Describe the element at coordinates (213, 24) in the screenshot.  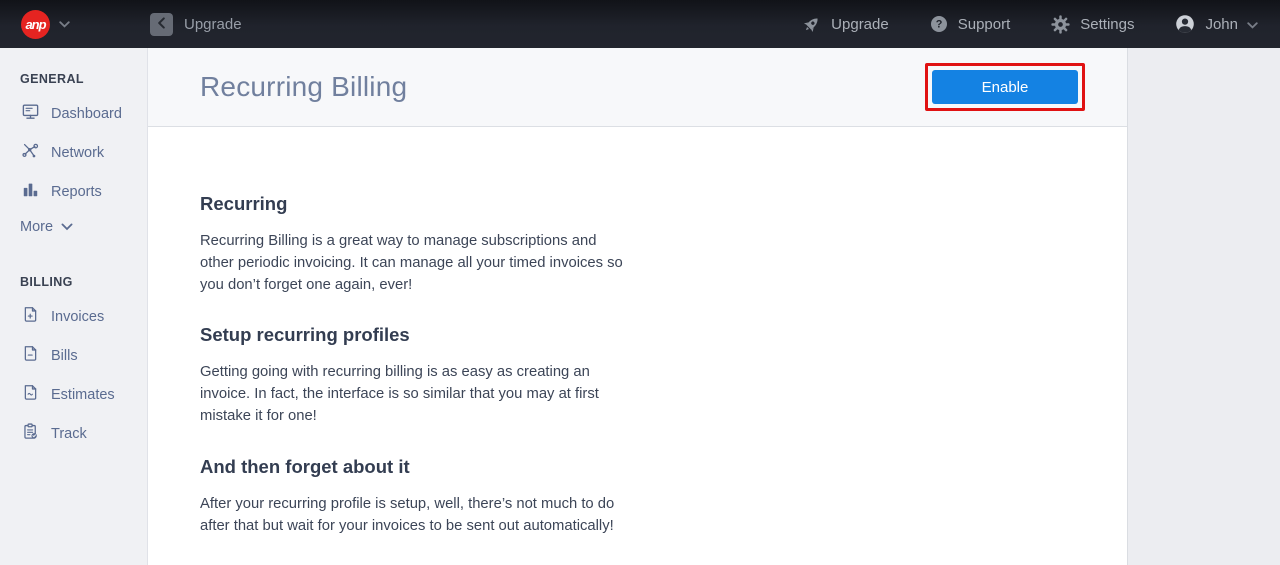
I see `page-context-label: Upgrade` at that location.